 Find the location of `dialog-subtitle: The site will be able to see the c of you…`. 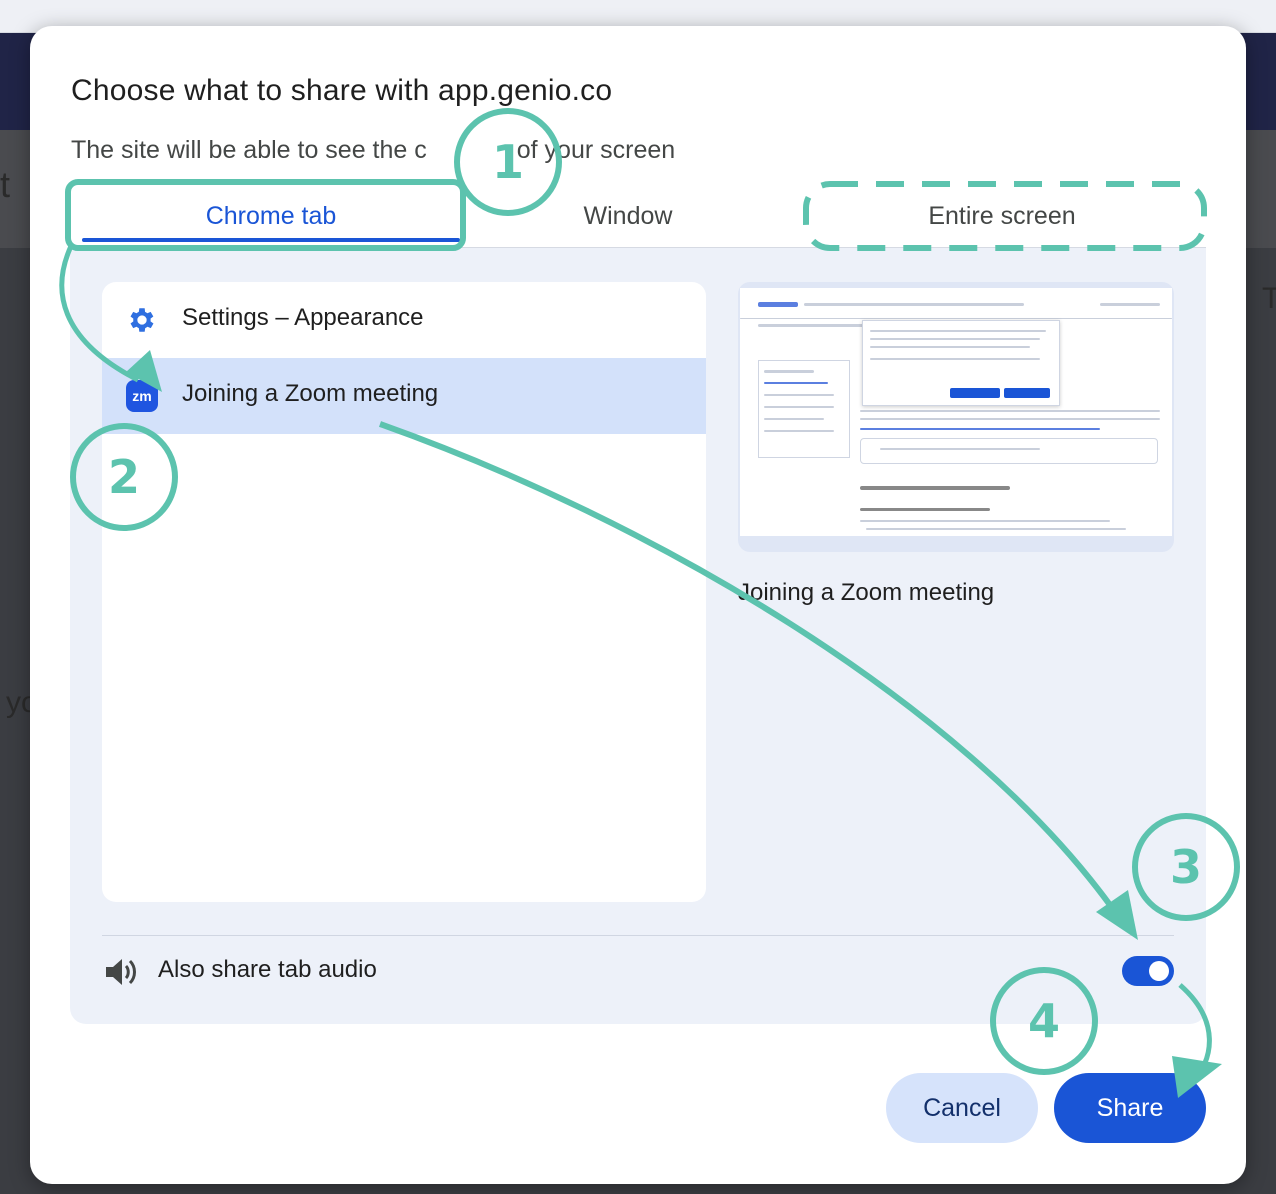

dialog-subtitle: The site will be able to see the c of you… is located at coordinates (373, 150).